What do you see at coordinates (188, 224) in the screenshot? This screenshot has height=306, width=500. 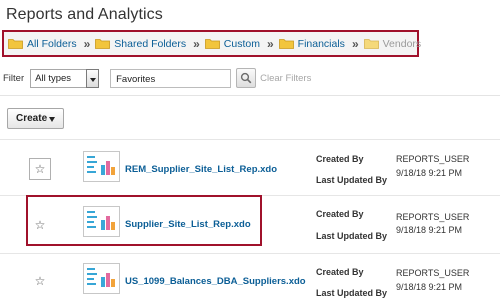 I see `report-link: Supplier_Site_List_Rep.xdo` at bounding box center [188, 224].